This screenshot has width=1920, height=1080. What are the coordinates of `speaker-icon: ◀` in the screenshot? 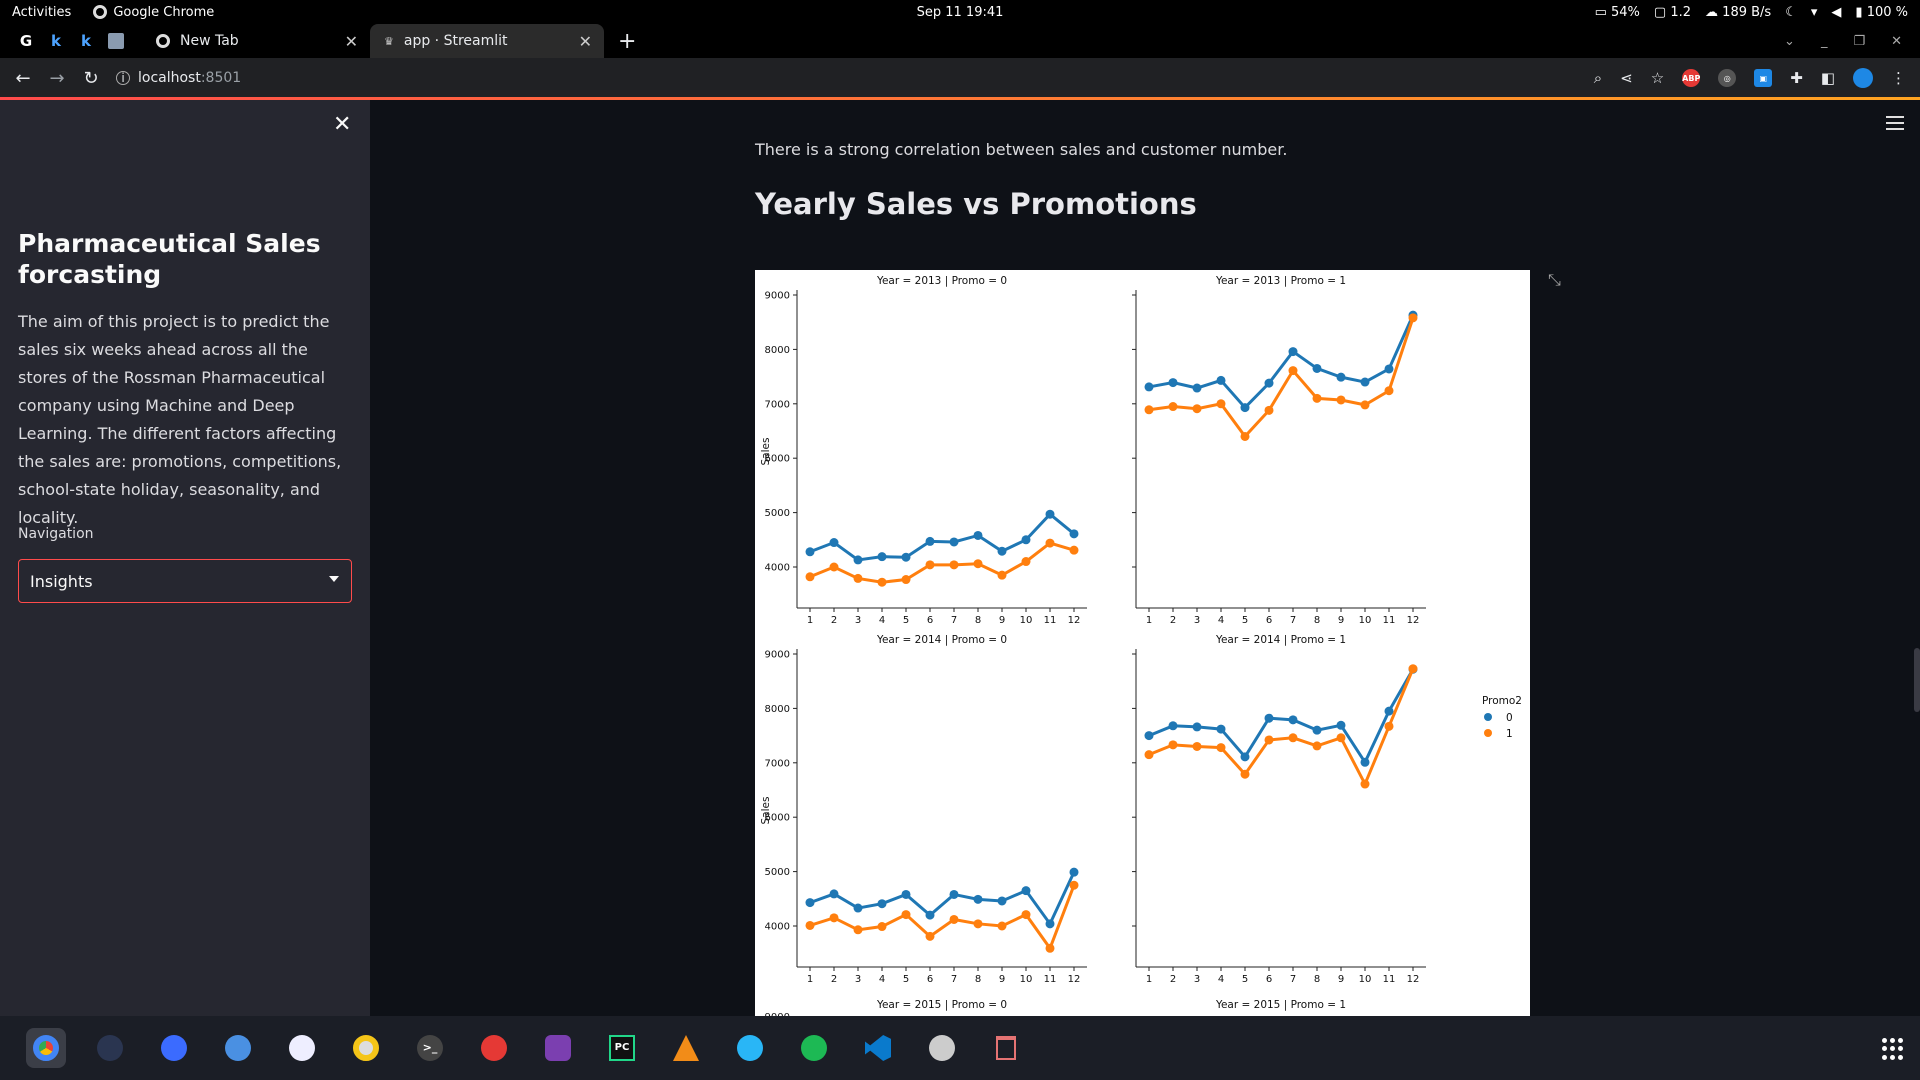 It's located at (1836, 12).